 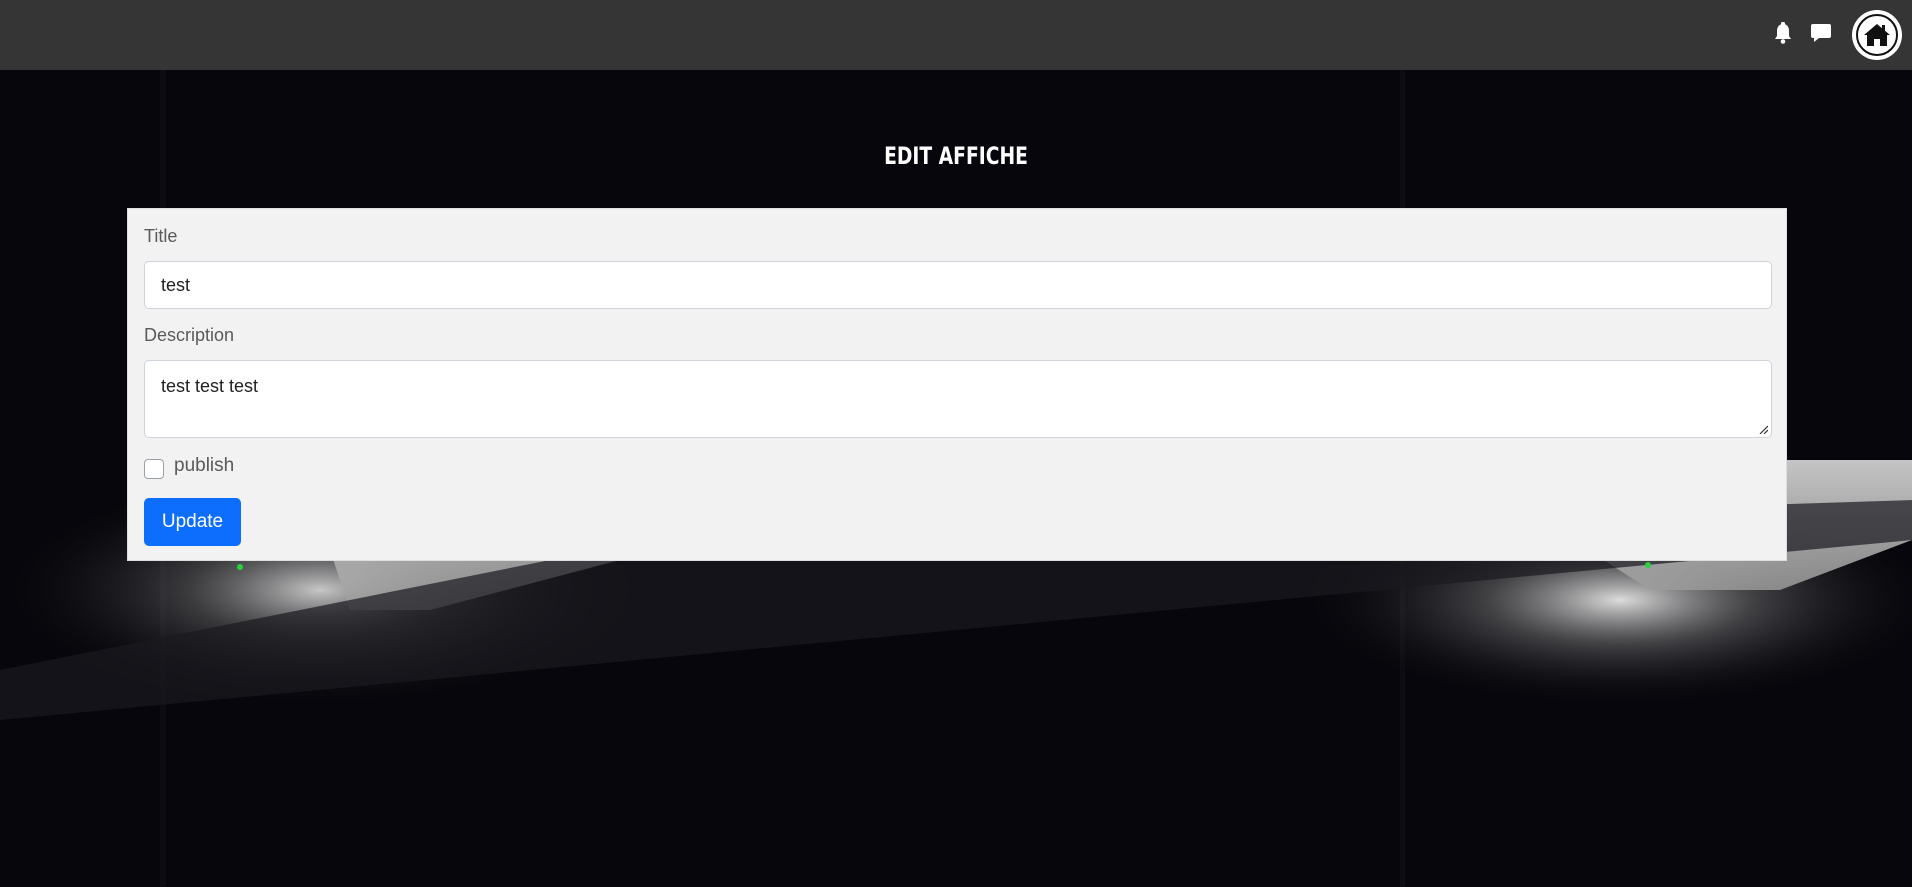 What do you see at coordinates (958, 399) in the screenshot?
I see `description-textarea: test test test` at bounding box center [958, 399].